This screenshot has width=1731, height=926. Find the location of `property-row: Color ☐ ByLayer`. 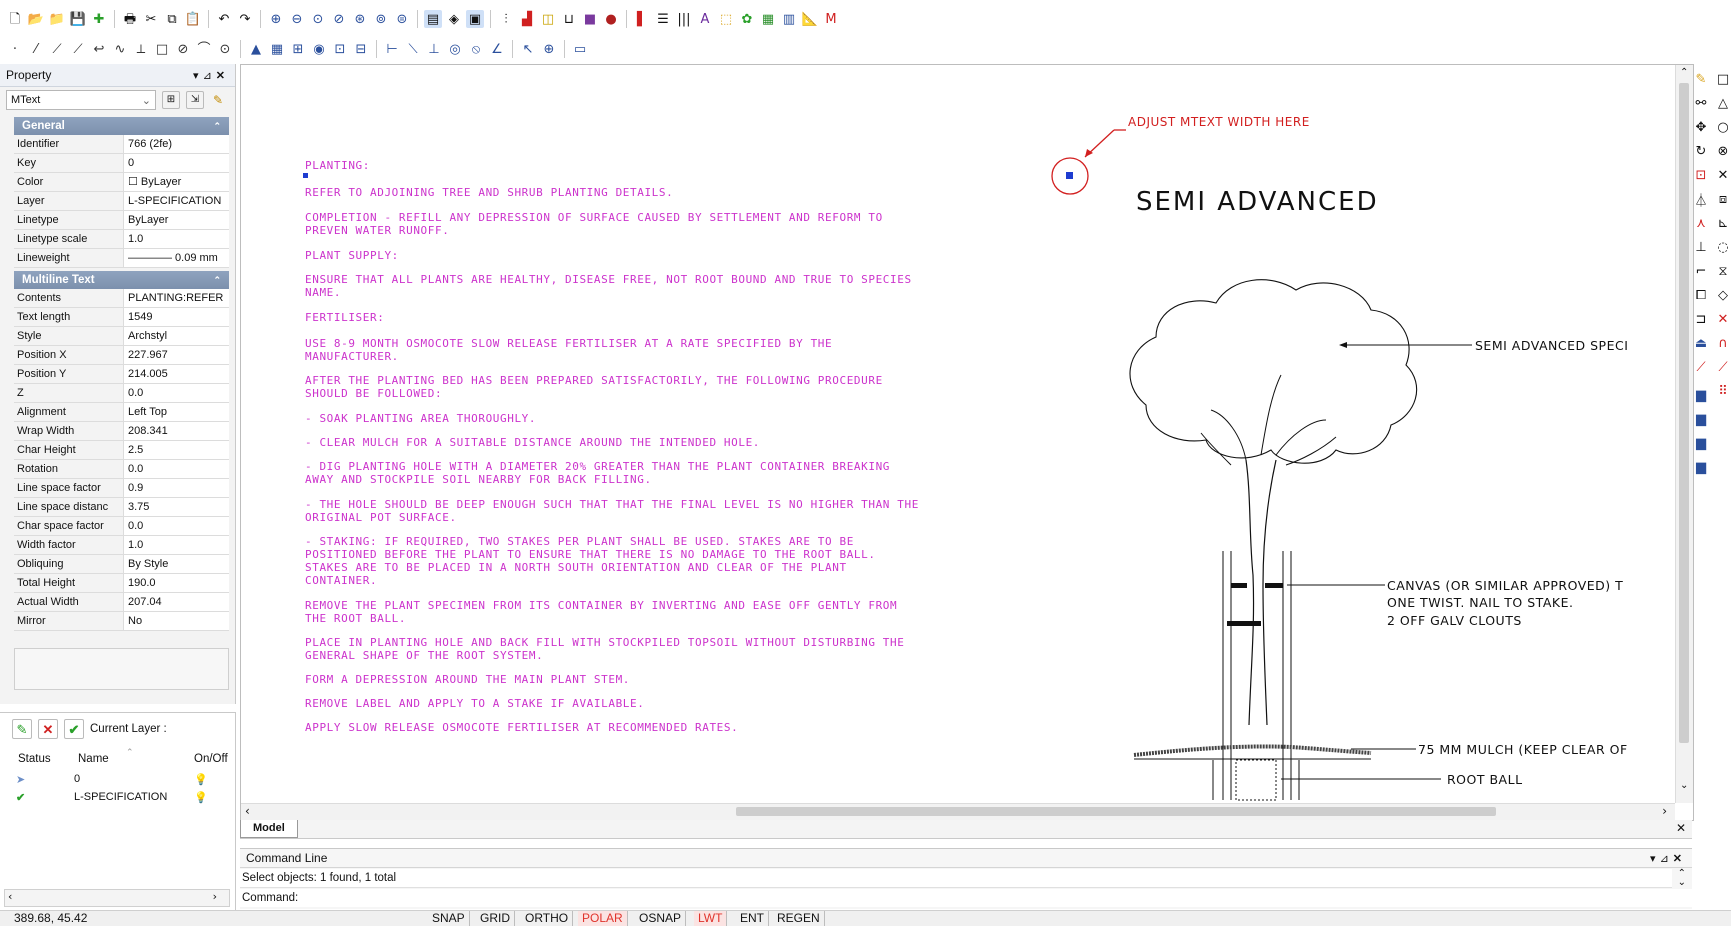

property-row: Color ☐ ByLayer is located at coordinates (121, 182).